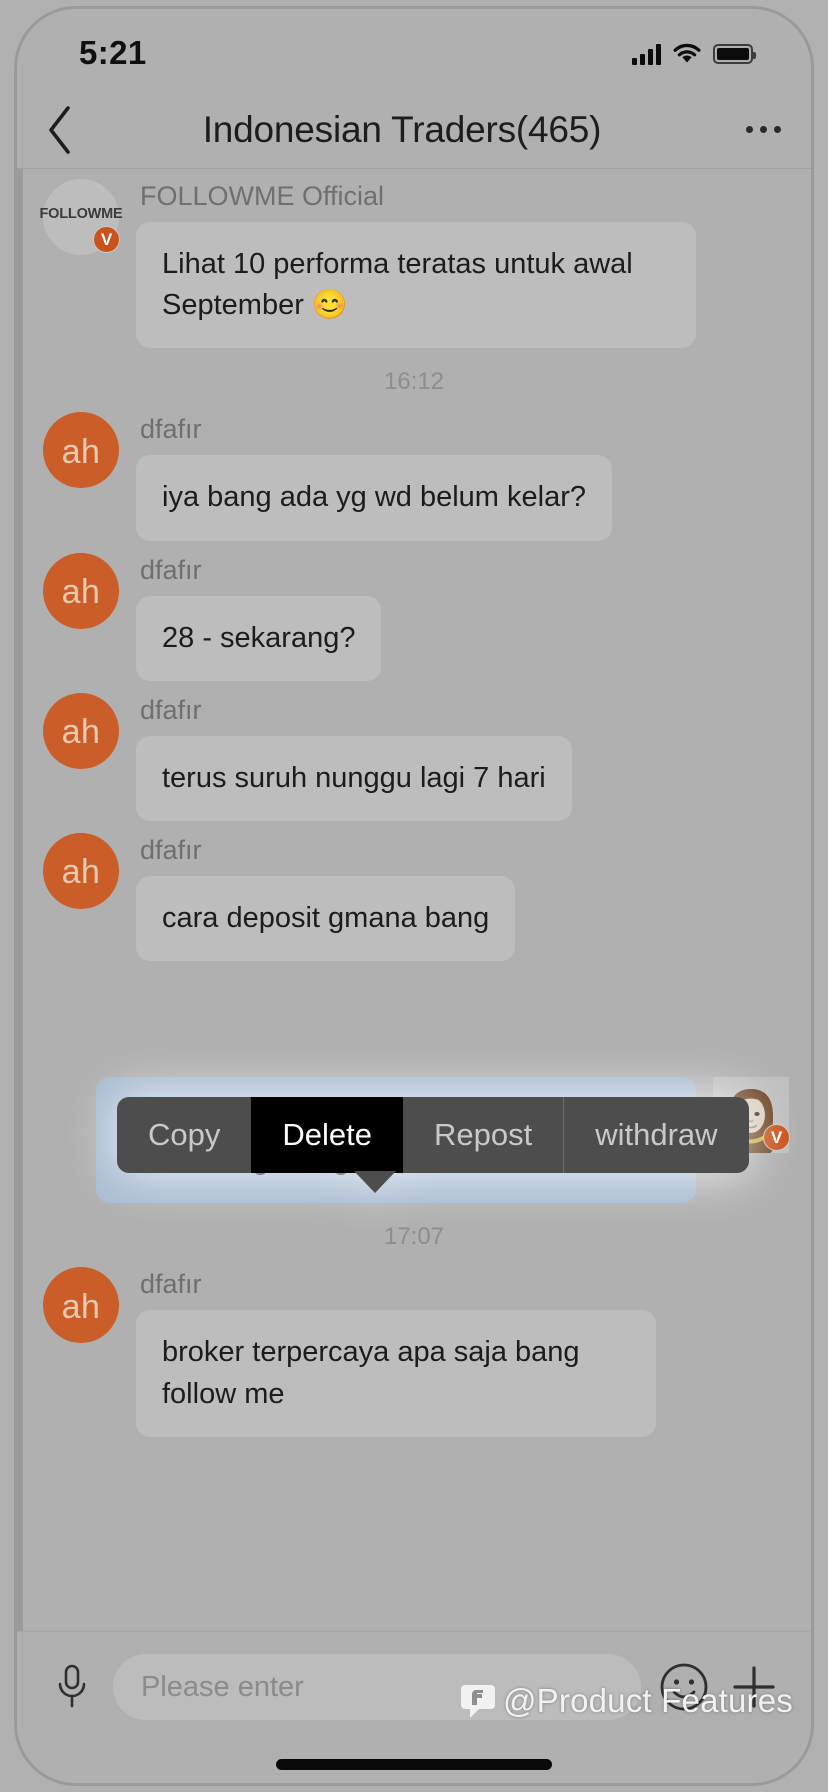  What do you see at coordinates (414, 50) in the screenshot?
I see `status-bar: 5:21` at bounding box center [414, 50].